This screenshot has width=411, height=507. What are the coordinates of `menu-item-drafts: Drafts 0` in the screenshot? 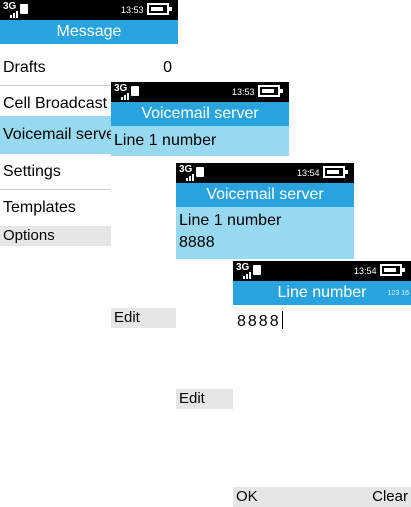 It's located at (89, 67).